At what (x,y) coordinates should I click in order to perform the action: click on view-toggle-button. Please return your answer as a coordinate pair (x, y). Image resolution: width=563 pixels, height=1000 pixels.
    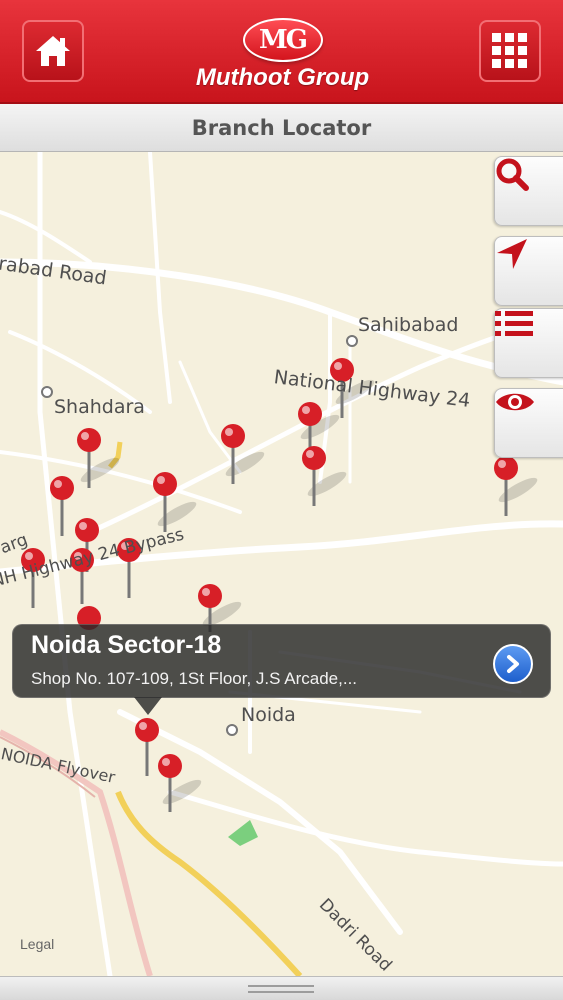
    Looking at the image, I should click on (528, 423).